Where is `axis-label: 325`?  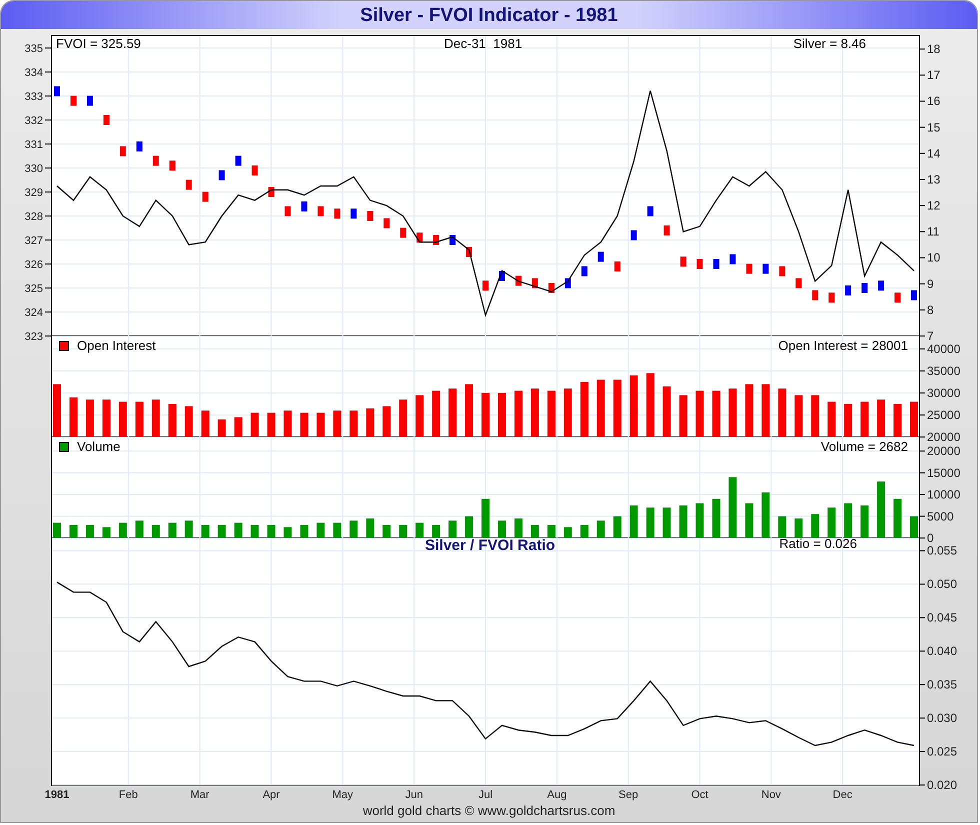
axis-label: 325 is located at coordinates (33, 289).